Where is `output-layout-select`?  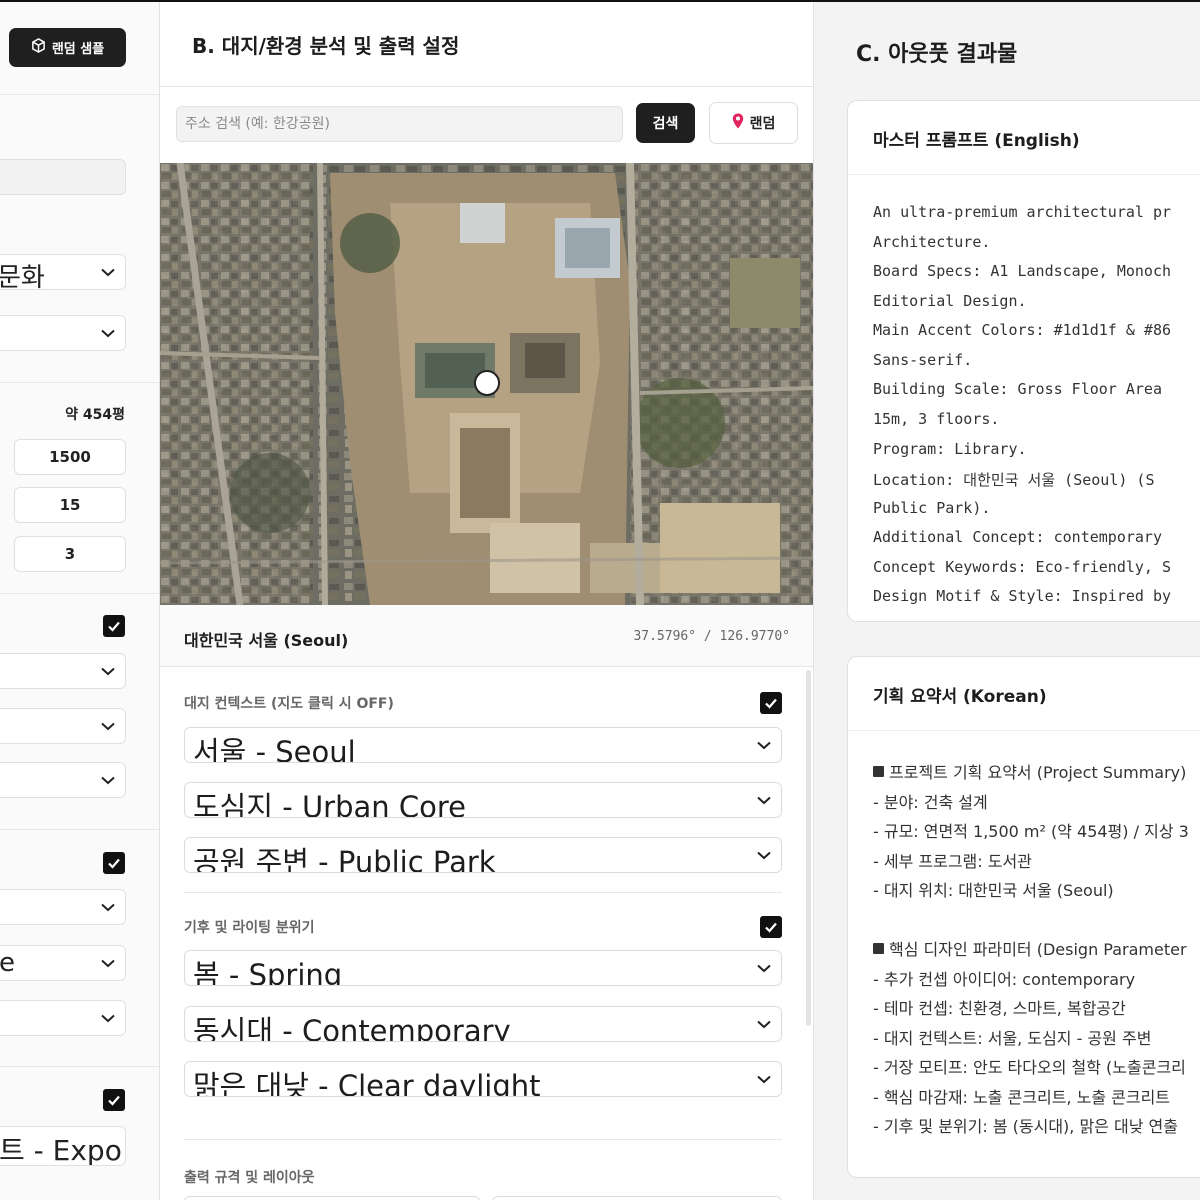 output-layout-select is located at coordinates (637, 1198).